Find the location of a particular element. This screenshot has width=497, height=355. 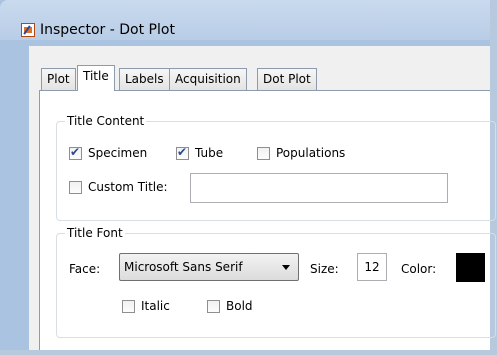

populations-checkbox is located at coordinates (263, 153).